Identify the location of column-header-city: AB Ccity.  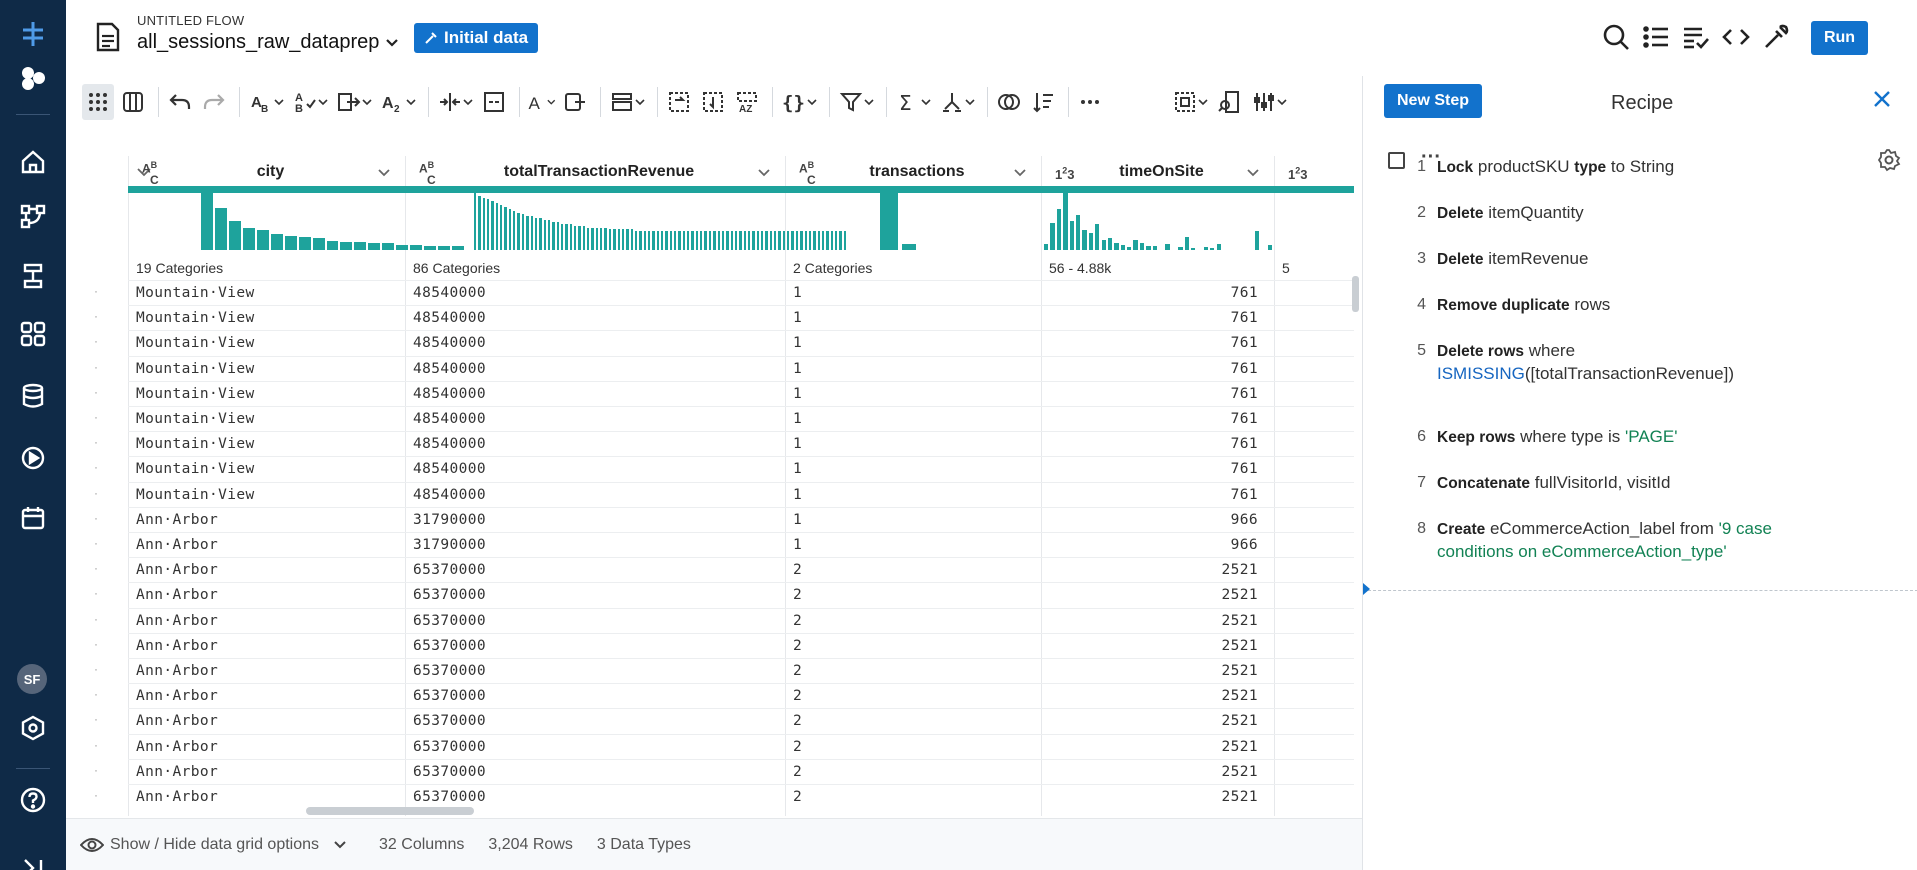
(270, 172).